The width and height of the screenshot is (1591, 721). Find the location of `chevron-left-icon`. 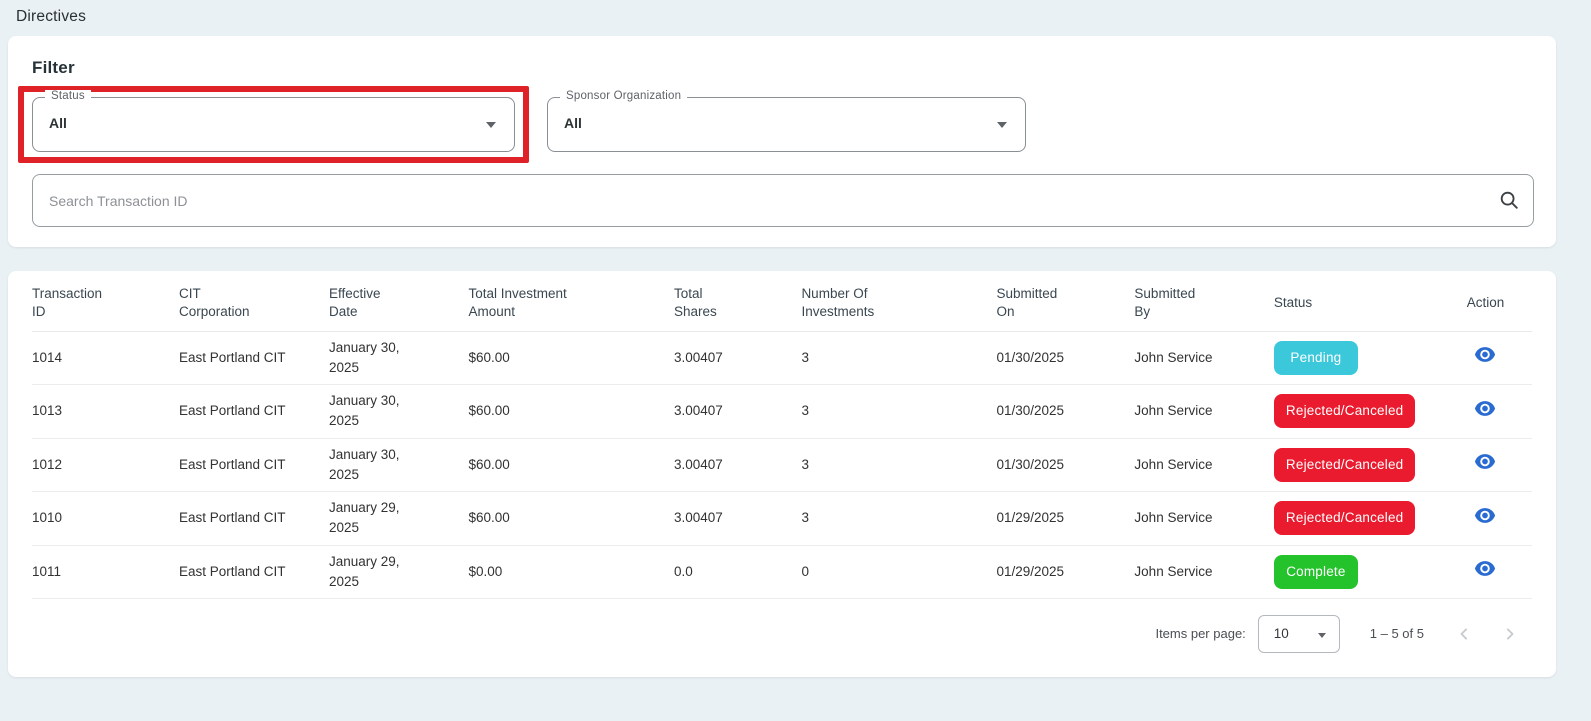

chevron-left-icon is located at coordinates (1464, 637).